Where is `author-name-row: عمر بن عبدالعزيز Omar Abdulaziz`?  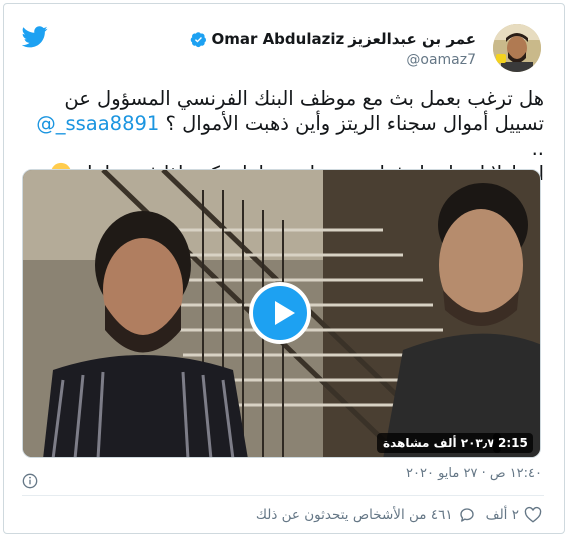 author-name-row: عمر بن عبدالعزيز Omar Abdulaziz is located at coordinates (333, 39).